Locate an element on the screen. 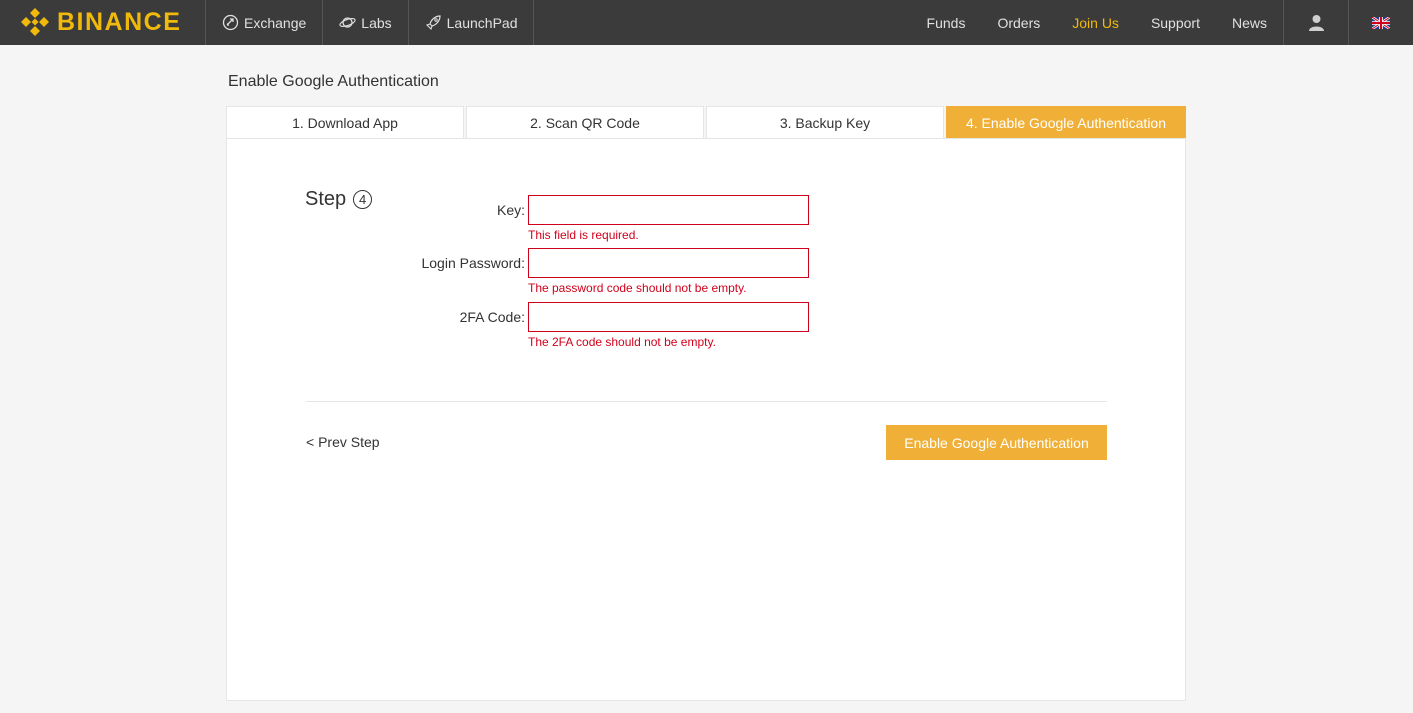 The width and height of the screenshot is (1413, 713). nav-news: News is located at coordinates (1249, 22).